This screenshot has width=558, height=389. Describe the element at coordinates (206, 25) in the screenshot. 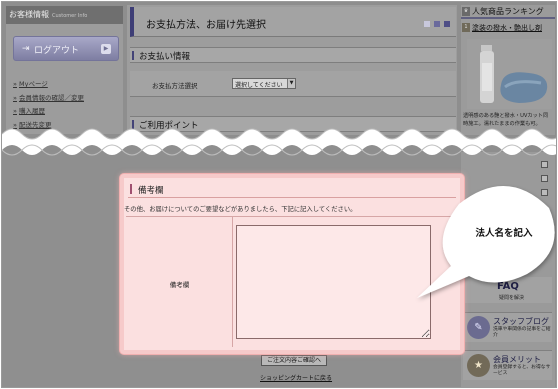

I see `page-title: お支払方法、お届け先選択` at that location.